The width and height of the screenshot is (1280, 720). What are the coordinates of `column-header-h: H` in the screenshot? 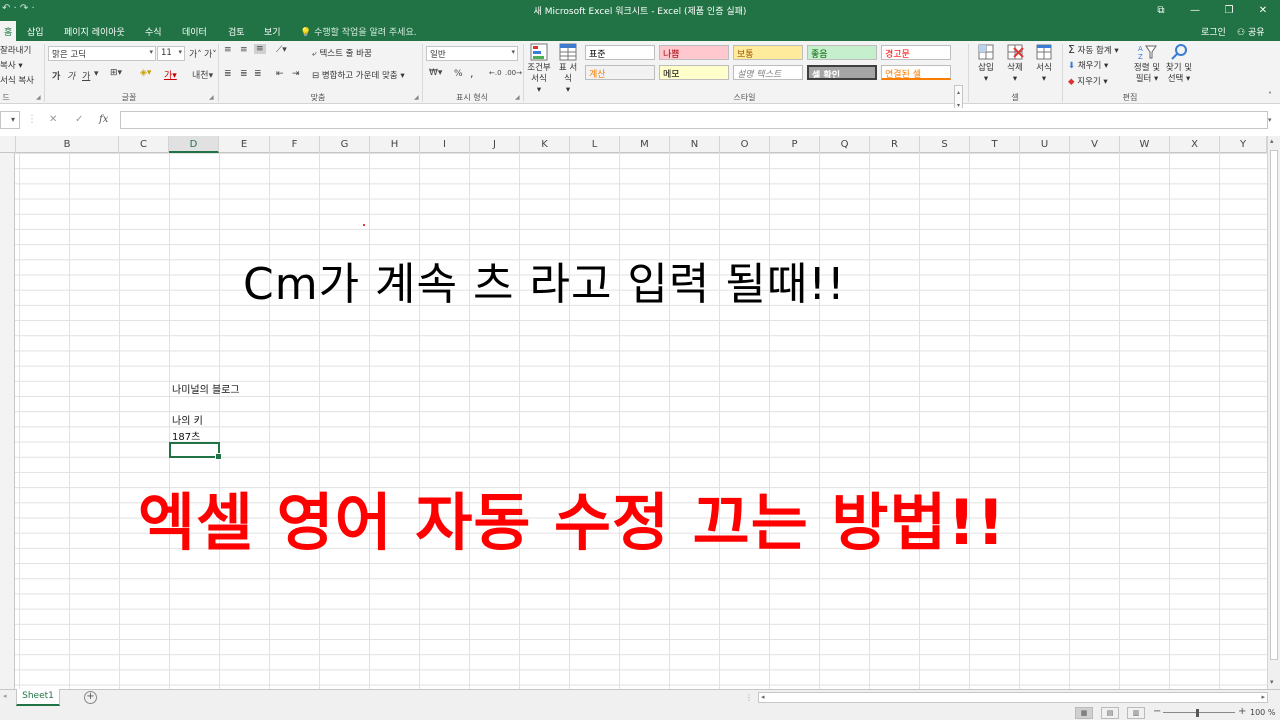 It's located at (395, 144).